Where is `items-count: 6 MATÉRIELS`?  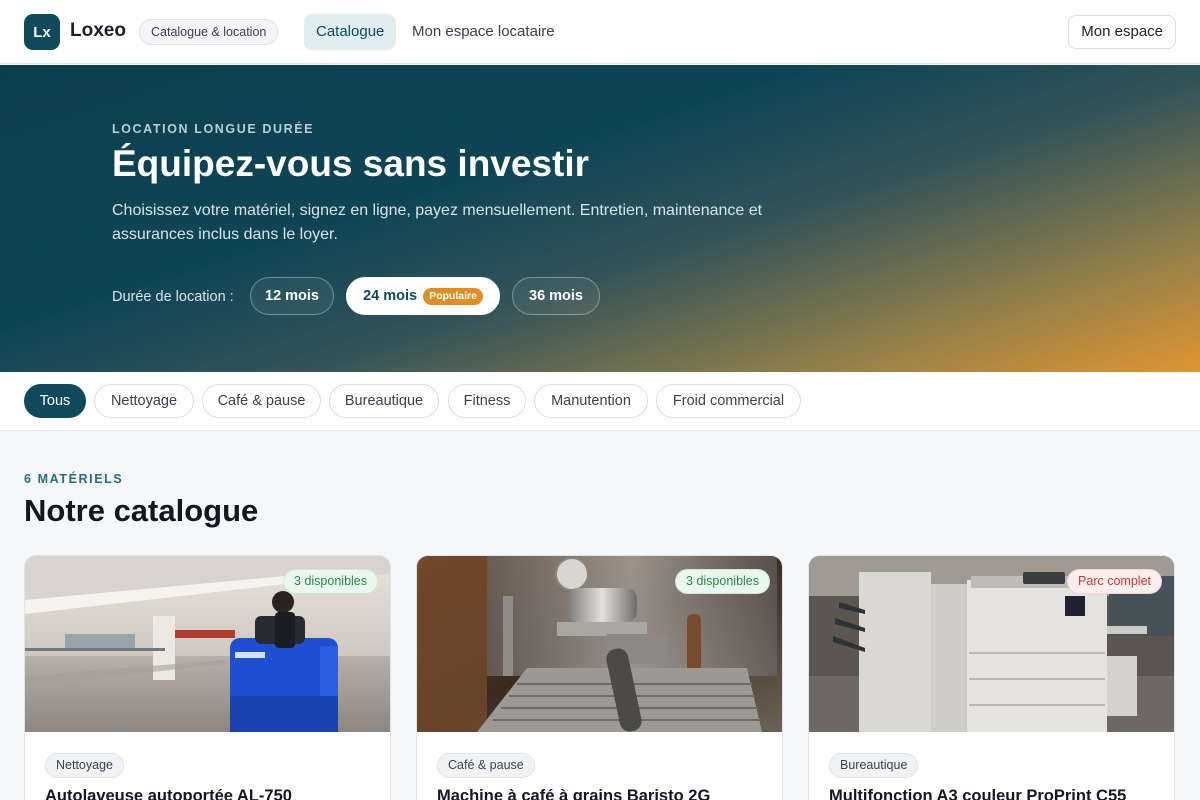 items-count: 6 MATÉRIELS is located at coordinates (74, 479).